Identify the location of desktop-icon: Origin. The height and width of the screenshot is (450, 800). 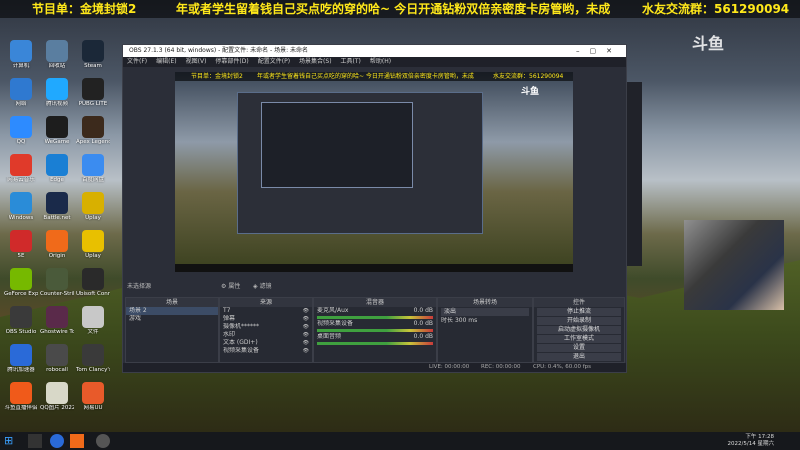
(57, 245).